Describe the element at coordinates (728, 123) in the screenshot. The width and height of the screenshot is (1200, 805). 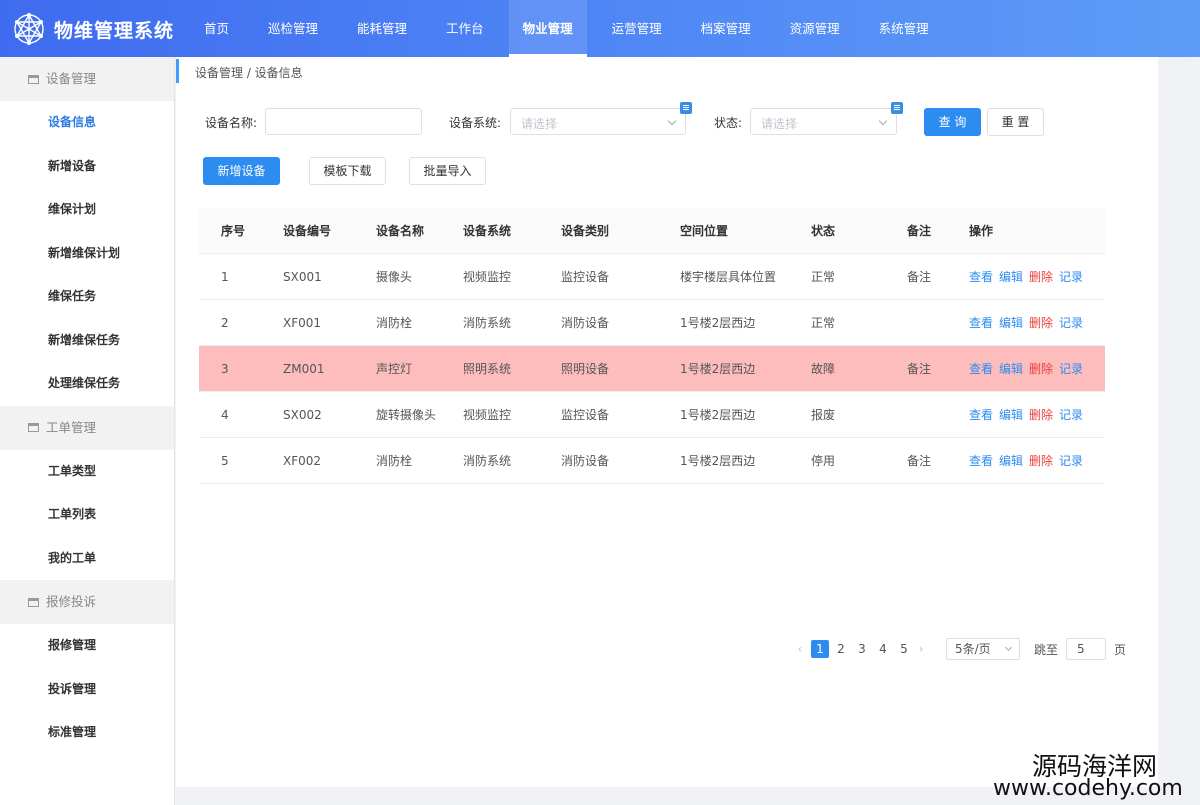
I see `status-label: 状态:` at that location.